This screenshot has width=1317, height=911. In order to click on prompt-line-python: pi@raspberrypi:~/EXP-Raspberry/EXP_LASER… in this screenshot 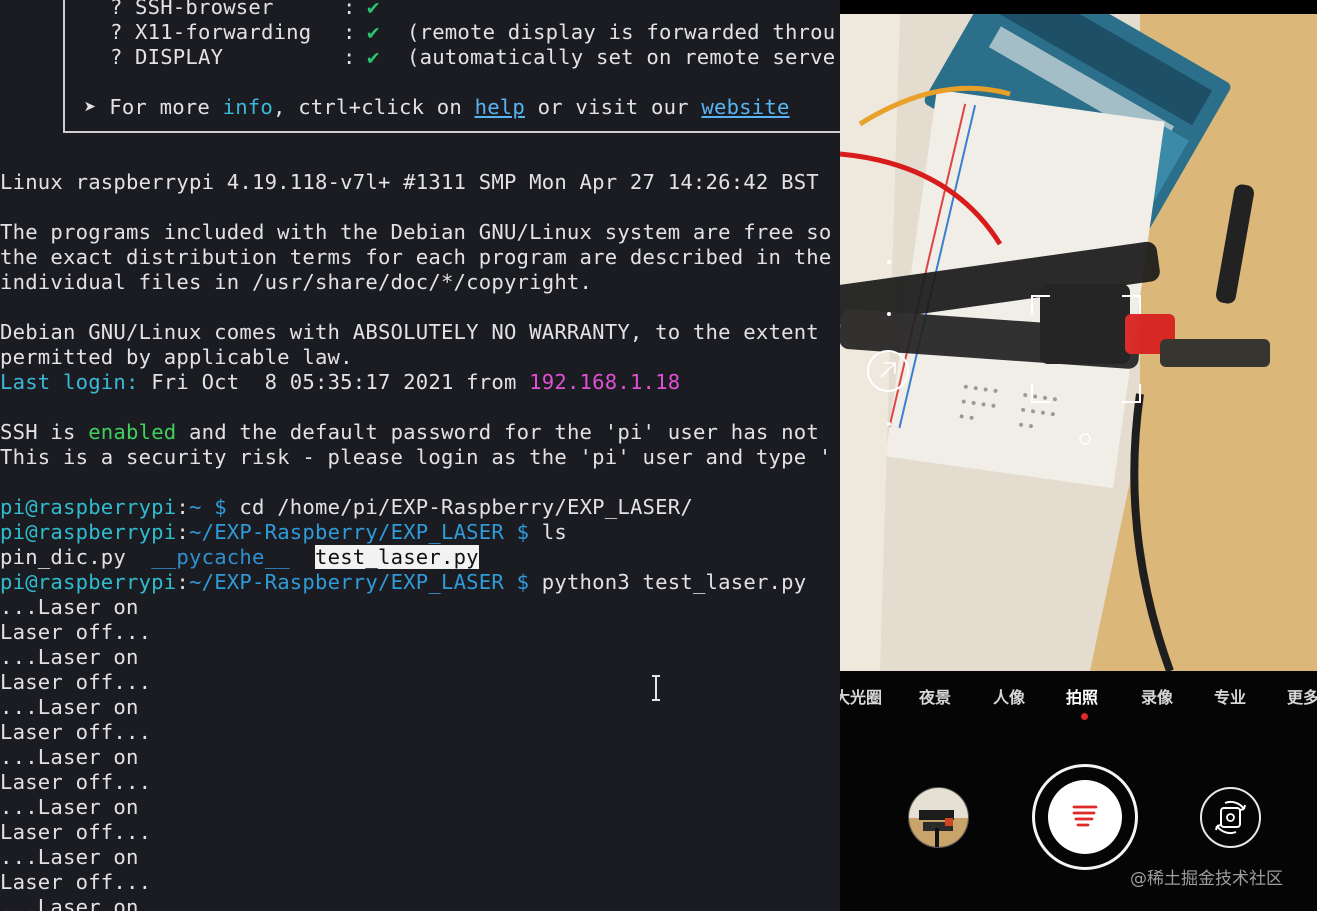, I will do `click(403, 582)`.